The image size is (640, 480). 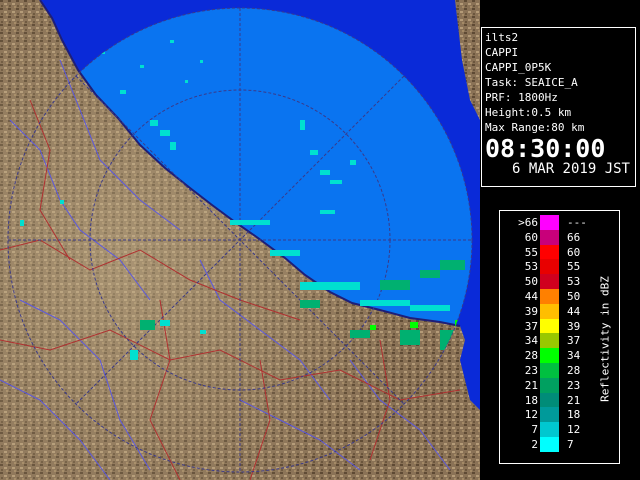 I want to click on legend-high-value: 53, so click(x=574, y=282).